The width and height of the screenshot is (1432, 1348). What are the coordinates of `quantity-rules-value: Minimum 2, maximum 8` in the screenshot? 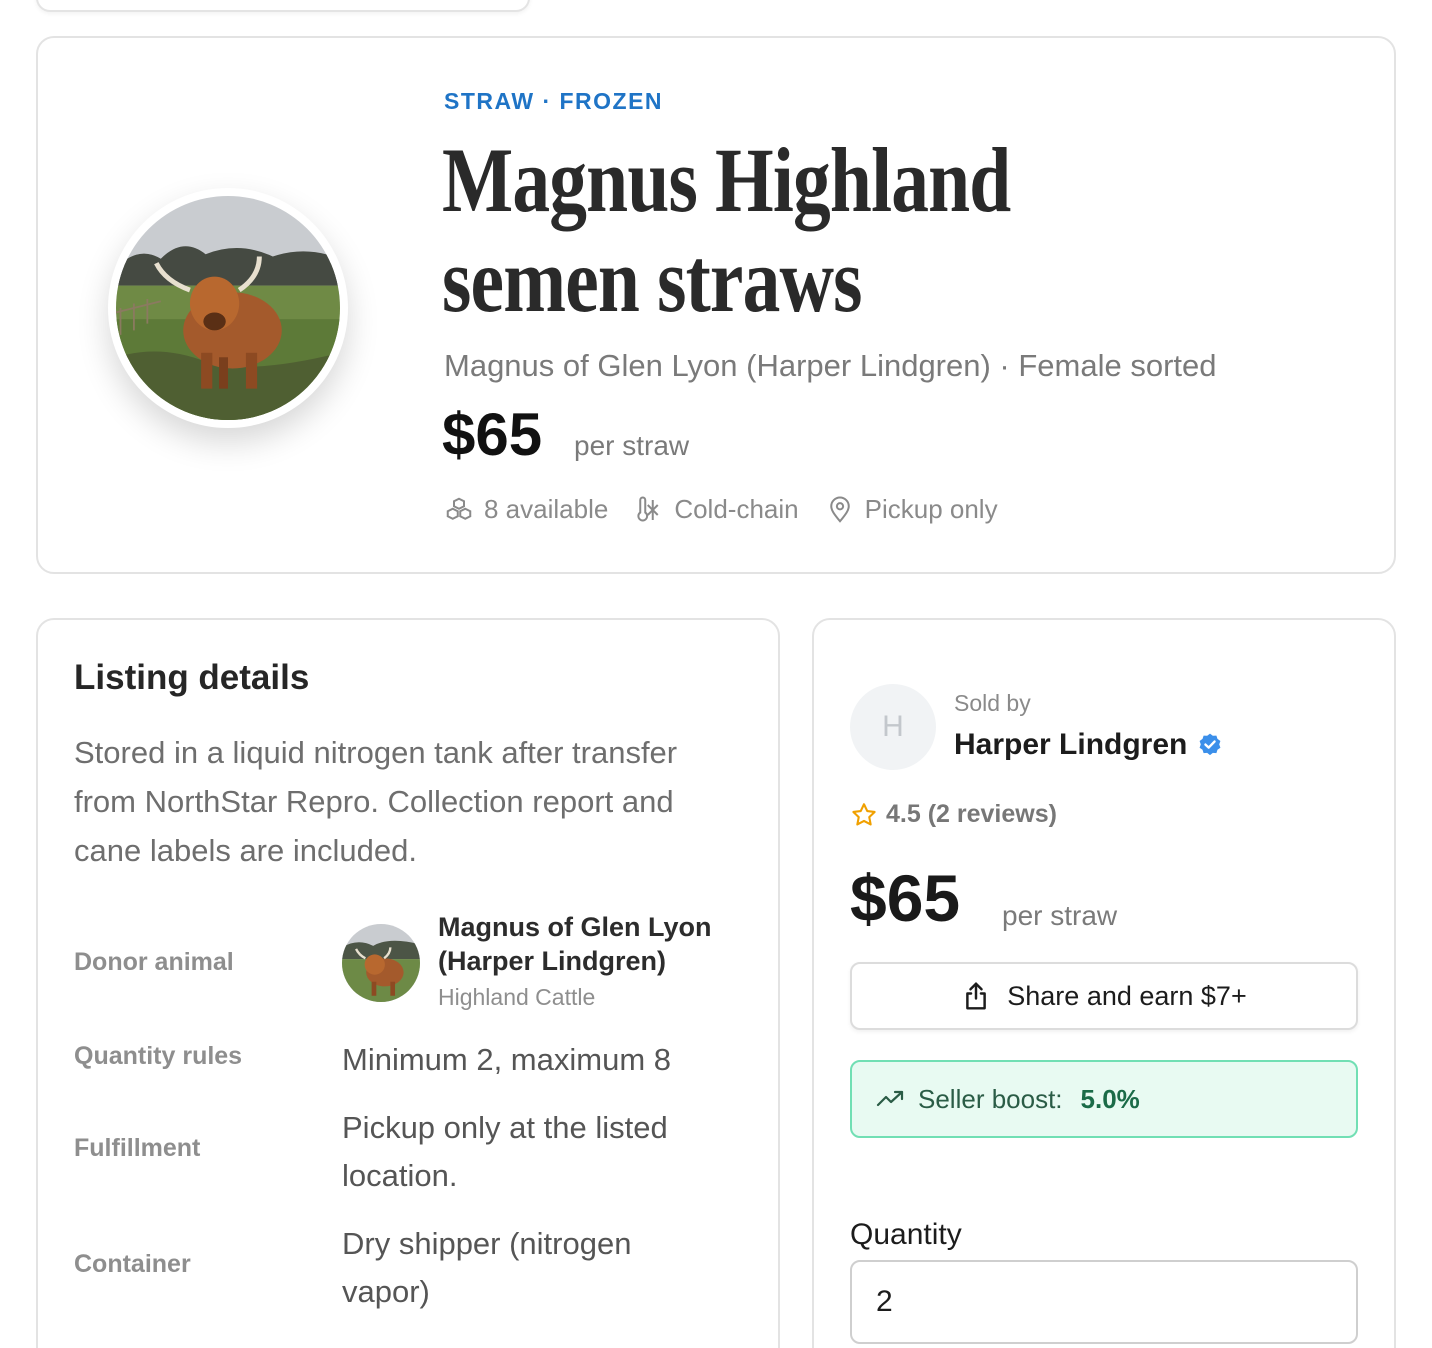 It's located at (506, 1059).